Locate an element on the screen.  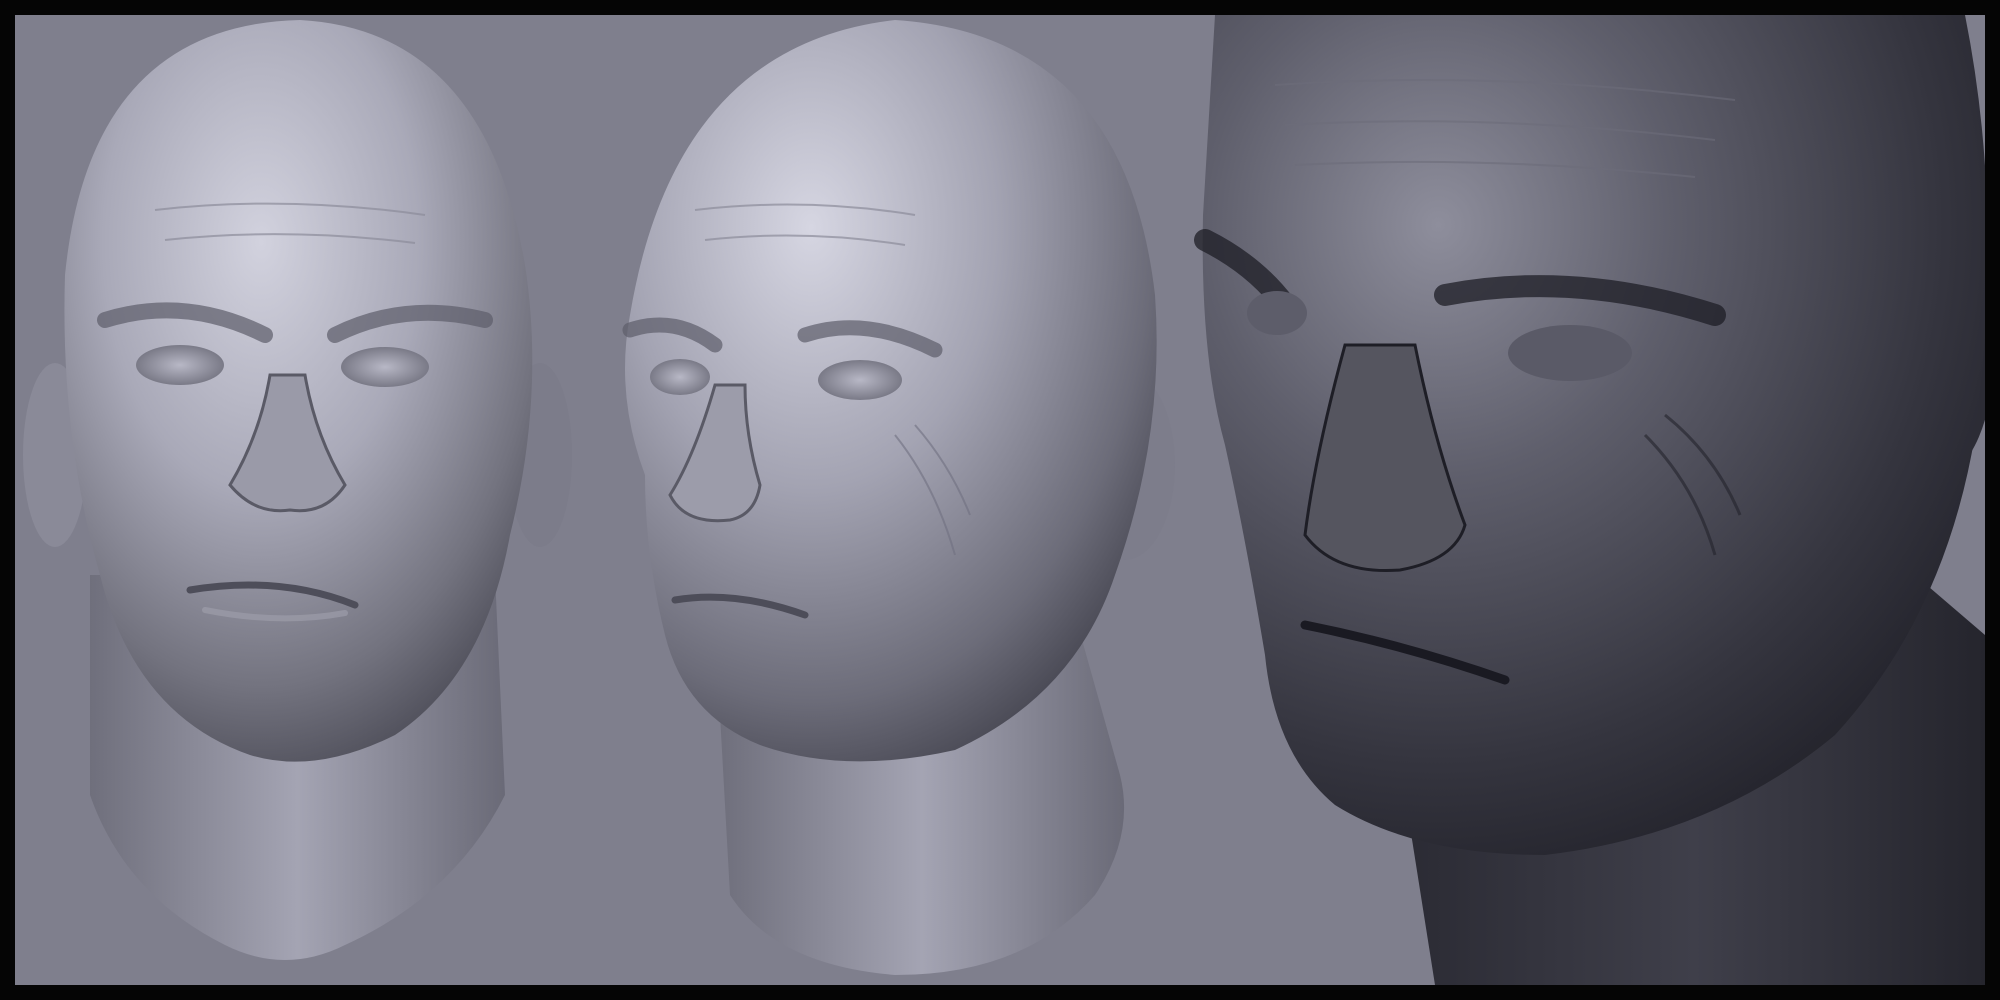
front-left-eye is located at coordinates (180, 365).